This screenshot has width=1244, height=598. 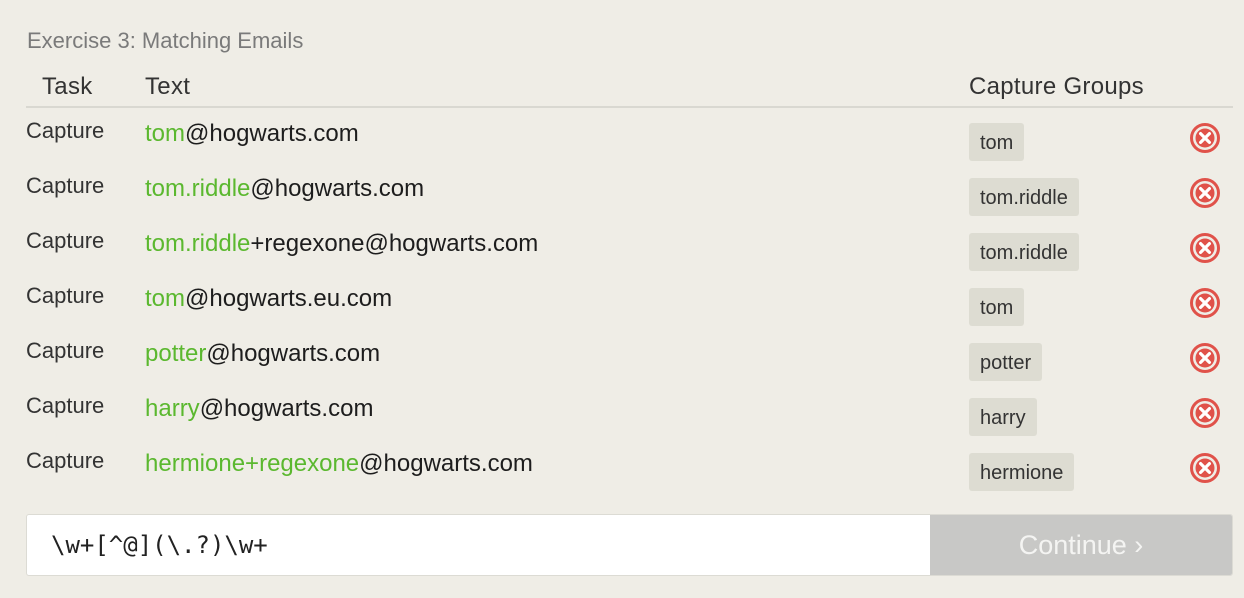 I want to click on header-task: Task, so click(x=67, y=86).